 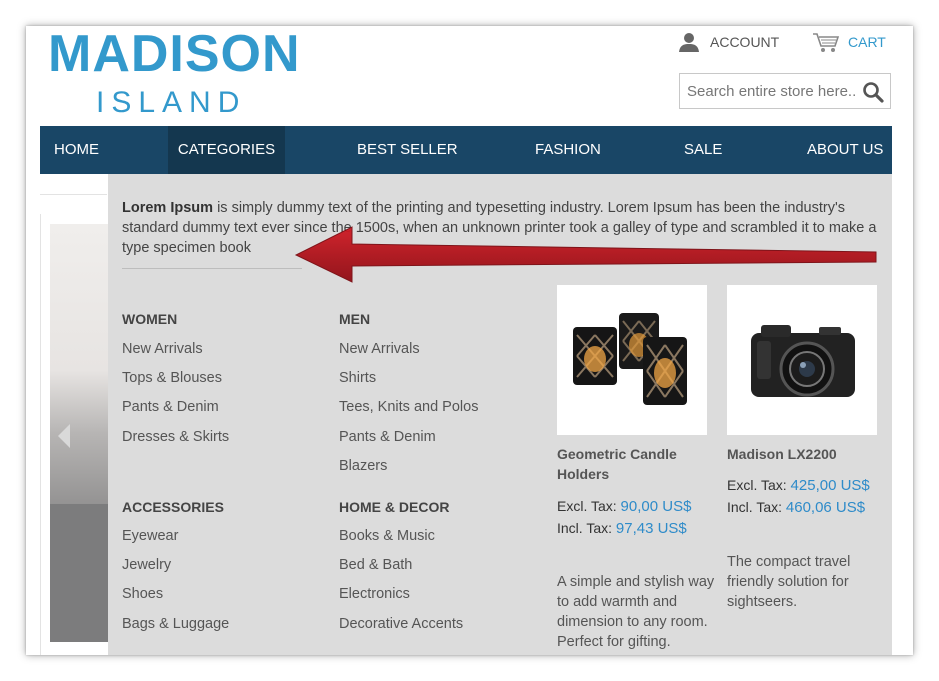 I want to click on excl-tax-camera: Excl. Tax: 425,00 US$, so click(x=798, y=485).